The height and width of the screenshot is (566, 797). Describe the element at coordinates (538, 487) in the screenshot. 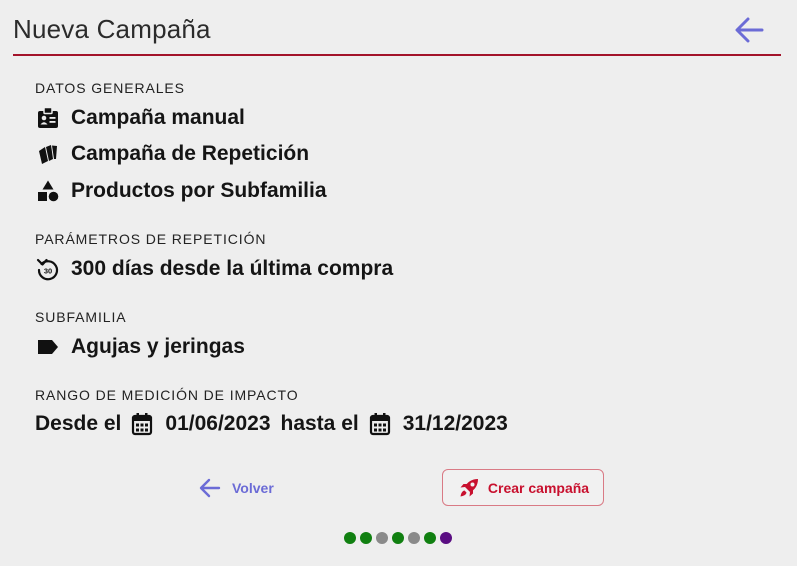

I see `crear-label: Crear campaña` at that location.